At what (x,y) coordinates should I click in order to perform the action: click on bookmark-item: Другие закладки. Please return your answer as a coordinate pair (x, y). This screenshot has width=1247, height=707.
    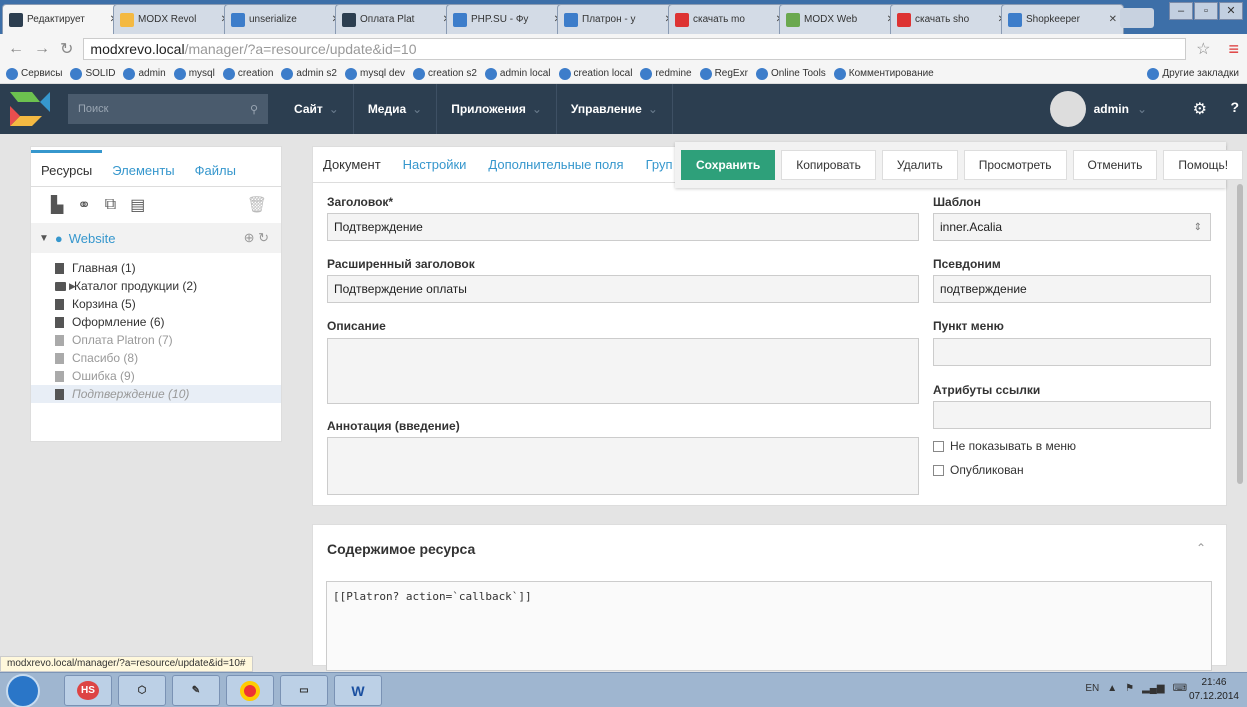
    Looking at the image, I should click on (1193, 73).